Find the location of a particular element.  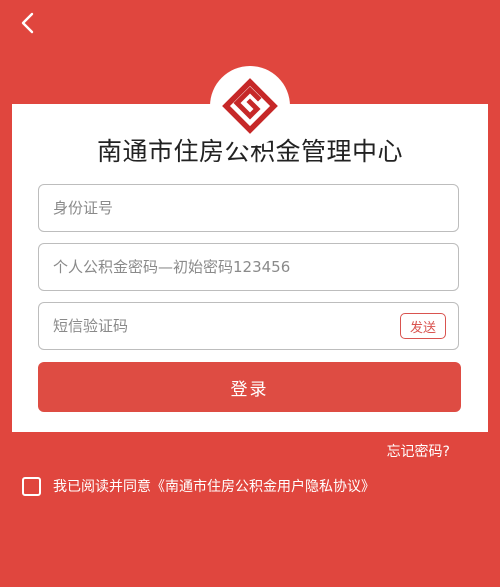

agreement-row: 我已阅读并同意《南通市住房公积金用户隐私协议》 is located at coordinates (198, 486).